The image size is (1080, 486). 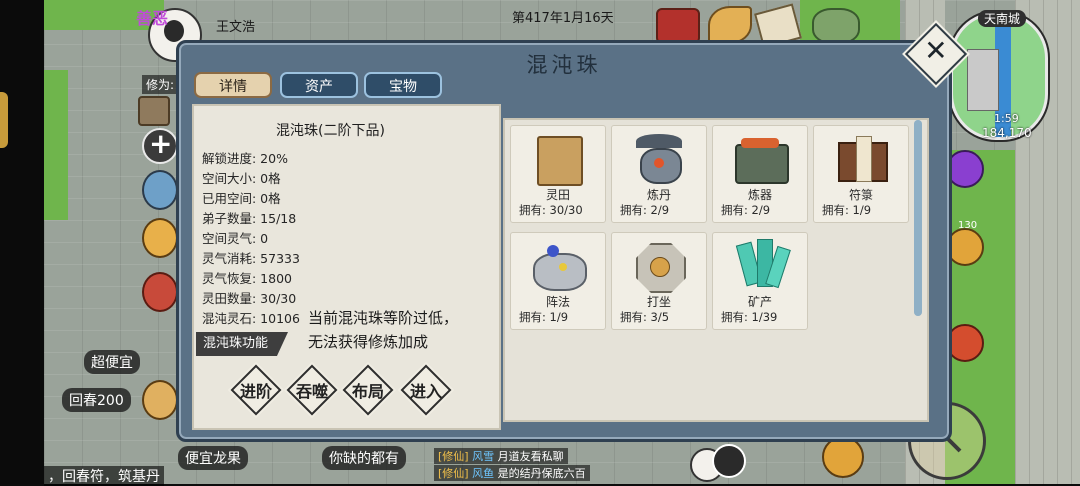 What do you see at coordinates (383, 318) in the screenshot?
I see `notice-line: 当前混沌珠等阶过低，` at bounding box center [383, 318].